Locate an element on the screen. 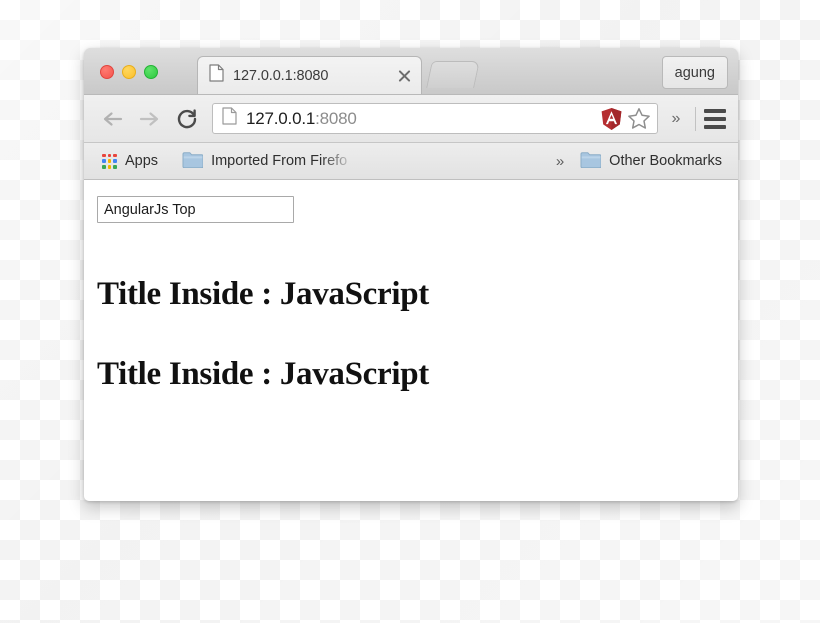  tab-title: 127.0.0.1:8080 is located at coordinates (281, 75).